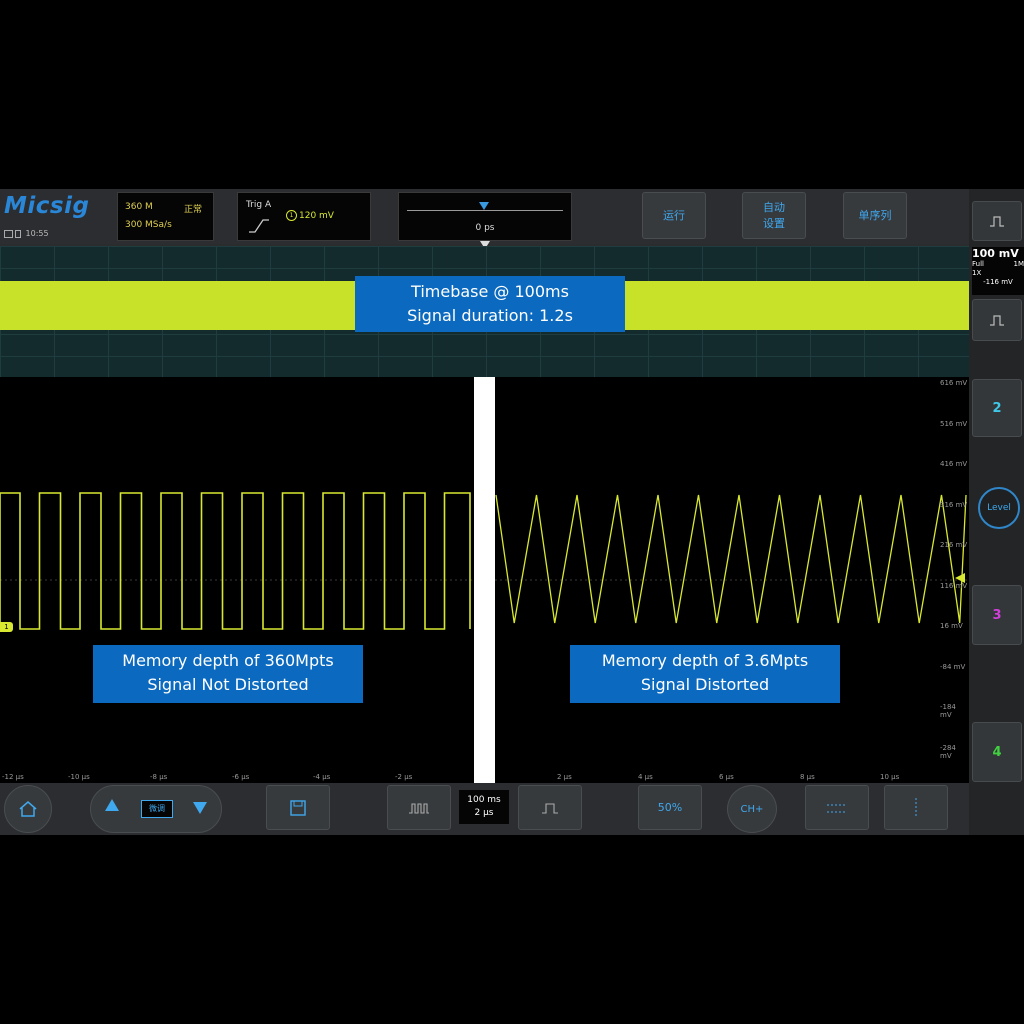 This screenshot has width=1024, height=1024. Describe the element at coordinates (1018, 264) in the screenshot. I see `ch1-impedance: 1M` at that location.